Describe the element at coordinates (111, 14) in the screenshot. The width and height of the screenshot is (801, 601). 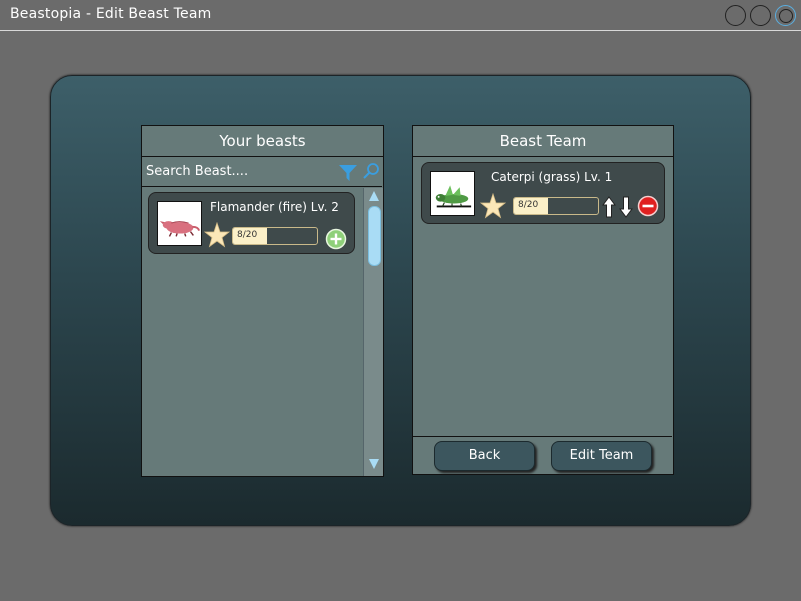
I see `window-title: Beastopia - Edit Beast Team` at that location.